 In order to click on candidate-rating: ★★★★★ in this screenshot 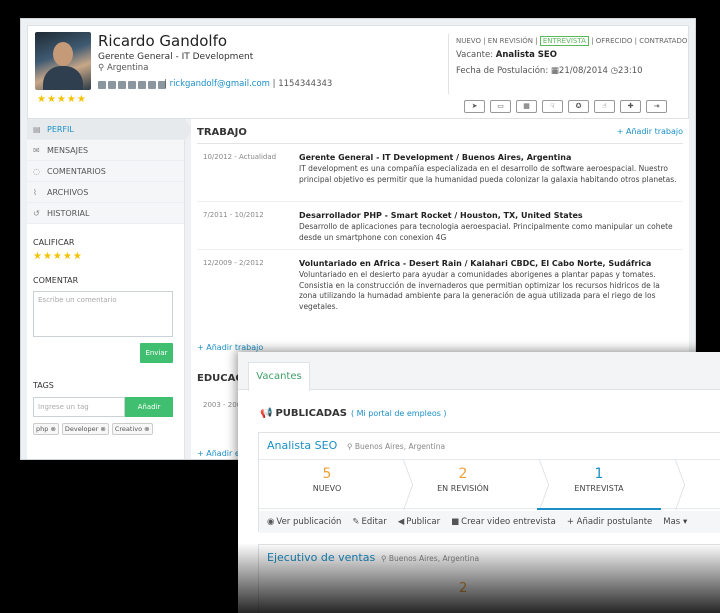, I will do `click(62, 99)`.